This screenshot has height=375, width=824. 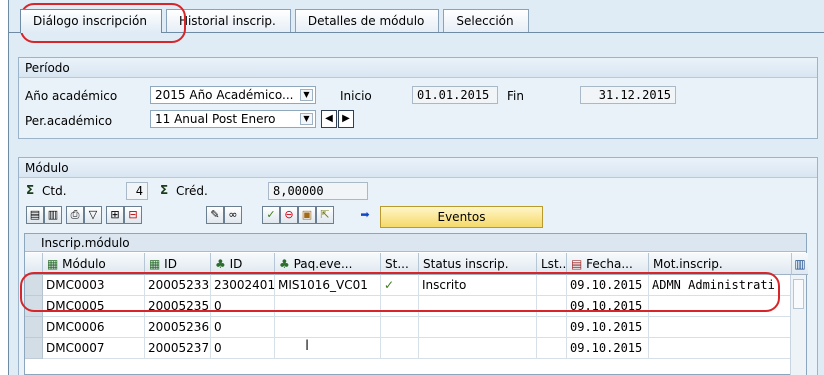 I want to click on table-row: DMC0007 20005237 0 09.10.2015, so click(x=416, y=348).